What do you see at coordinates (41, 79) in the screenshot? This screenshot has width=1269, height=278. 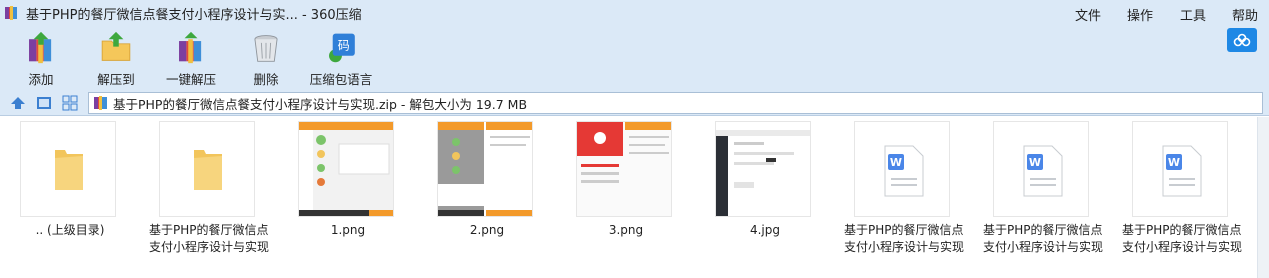 I see `add-label: 添加` at bounding box center [41, 79].